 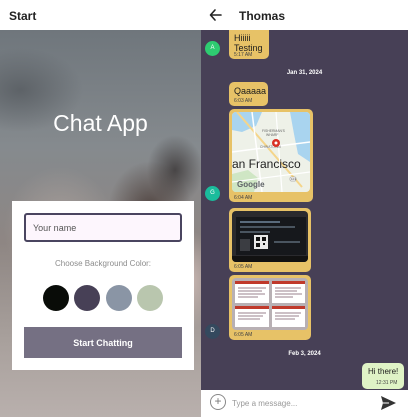 I want to click on start-header: Start, so click(x=100, y=15).